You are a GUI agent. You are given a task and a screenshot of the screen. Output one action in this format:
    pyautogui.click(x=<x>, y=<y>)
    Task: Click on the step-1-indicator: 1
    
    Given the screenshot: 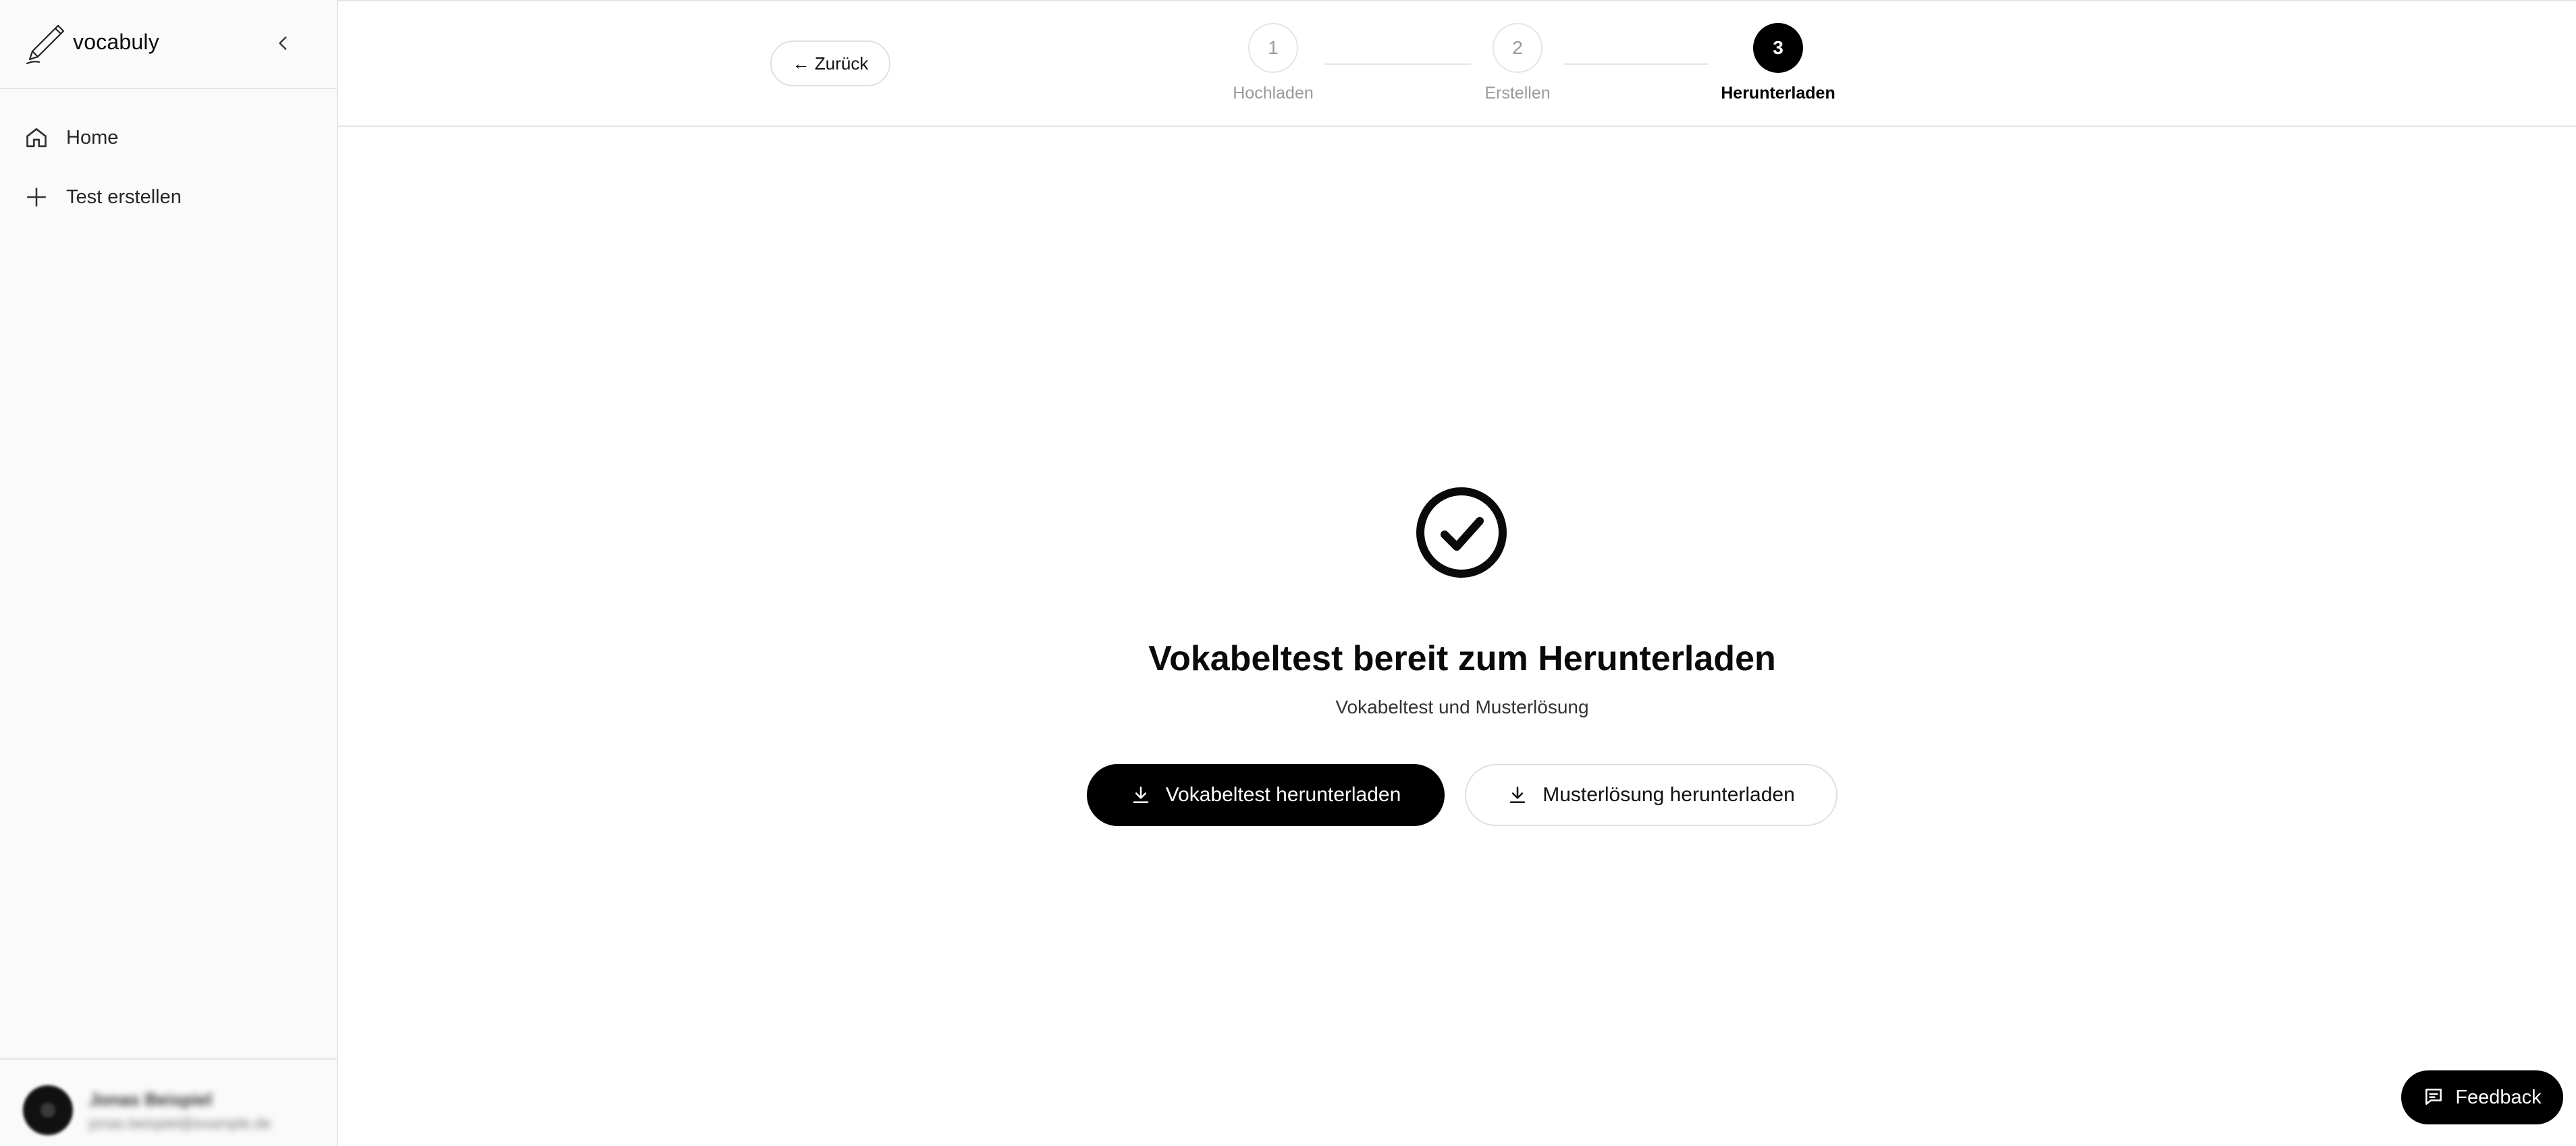 What is the action you would take?
    pyautogui.click(x=1273, y=48)
    